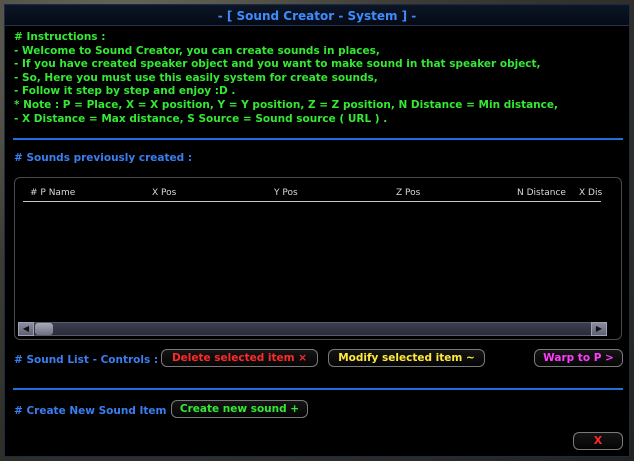 The height and width of the screenshot is (461, 634). I want to click on instructions-line: - Follow it step by step and enjoy :D ., so click(125, 91).